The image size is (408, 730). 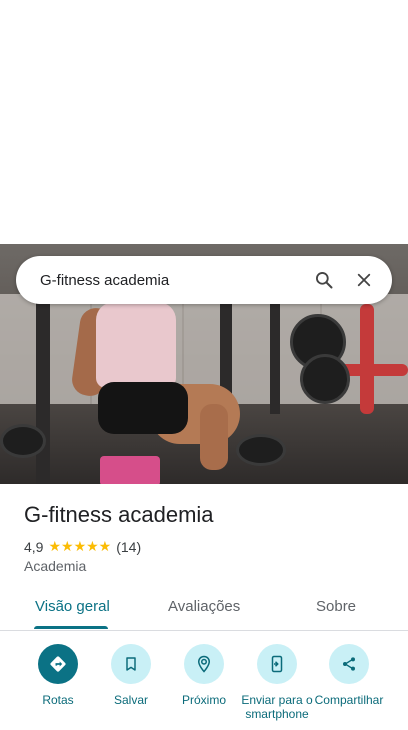 I want to click on directions-label: Rotas, so click(x=58, y=700).